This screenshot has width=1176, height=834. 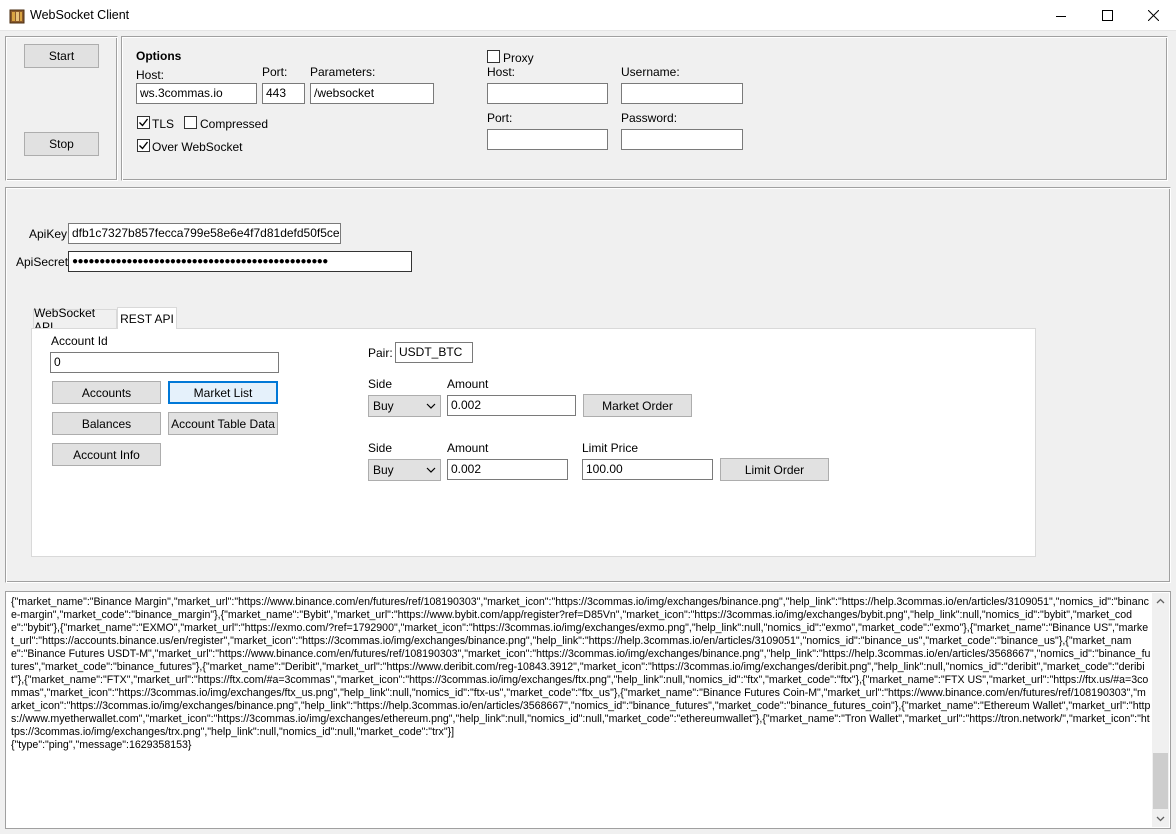 What do you see at coordinates (61, 56) in the screenshot?
I see `start-button: Start` at bounding box center [61, 56].